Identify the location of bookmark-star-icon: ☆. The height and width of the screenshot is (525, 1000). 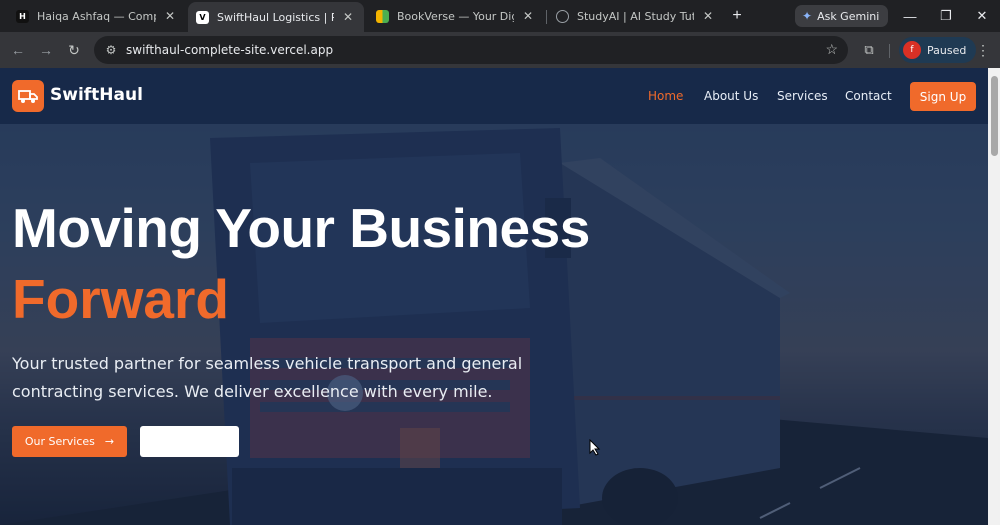
(831, 49).